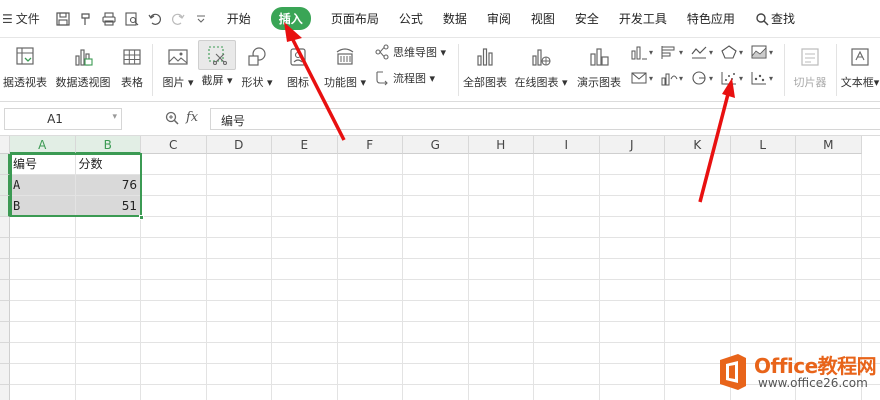  I want to click on area-chart-icon, so click(759, 52).